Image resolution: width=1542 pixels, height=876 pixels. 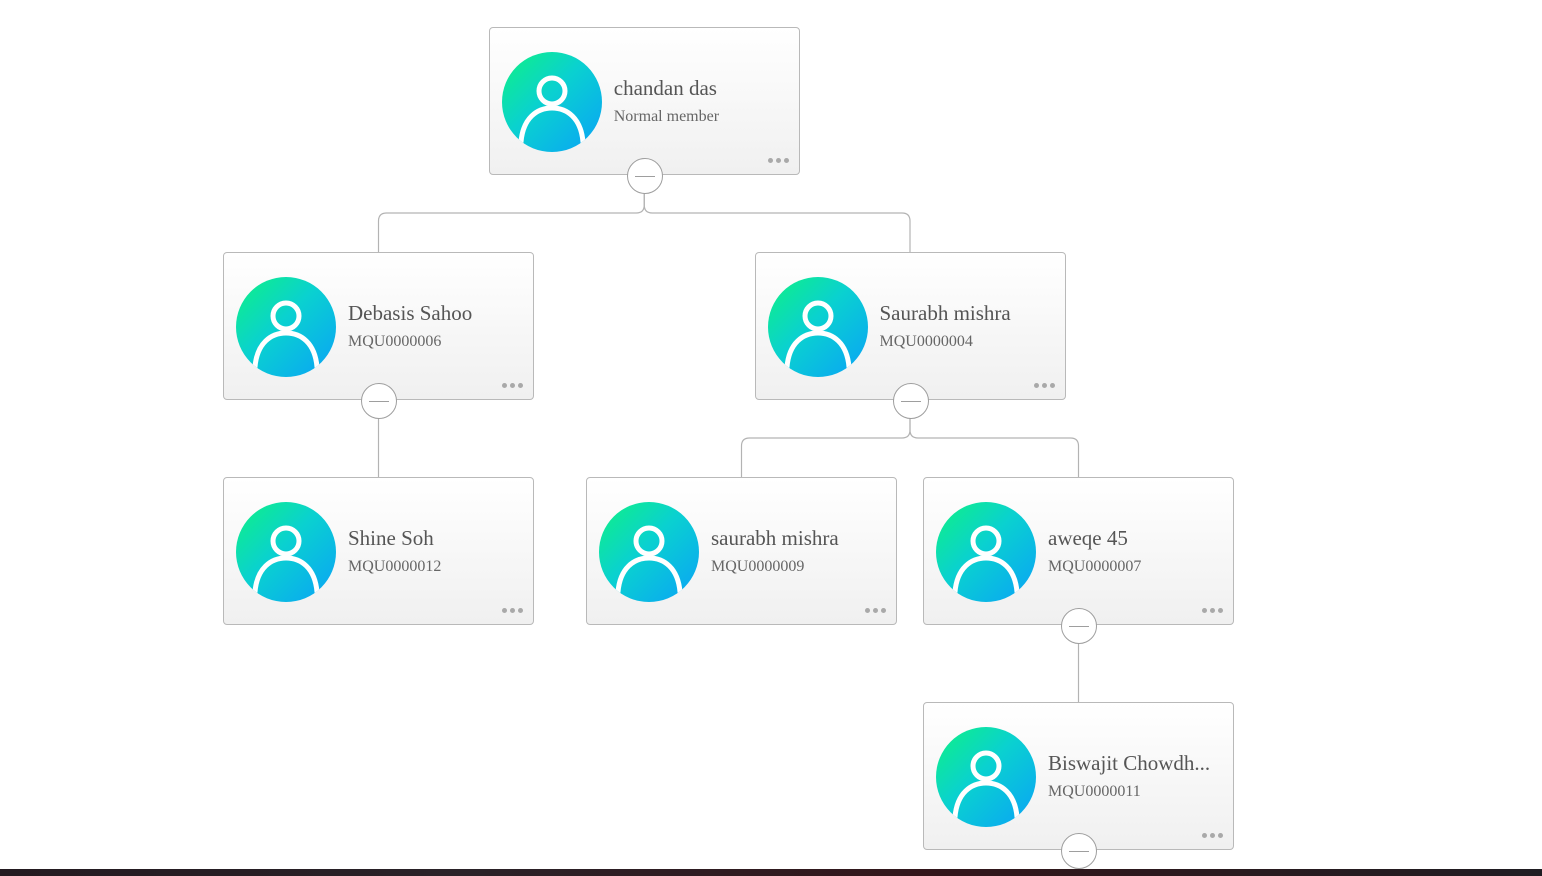 I want to click on member-id: MQU0000006, so click(x=395, y=341).